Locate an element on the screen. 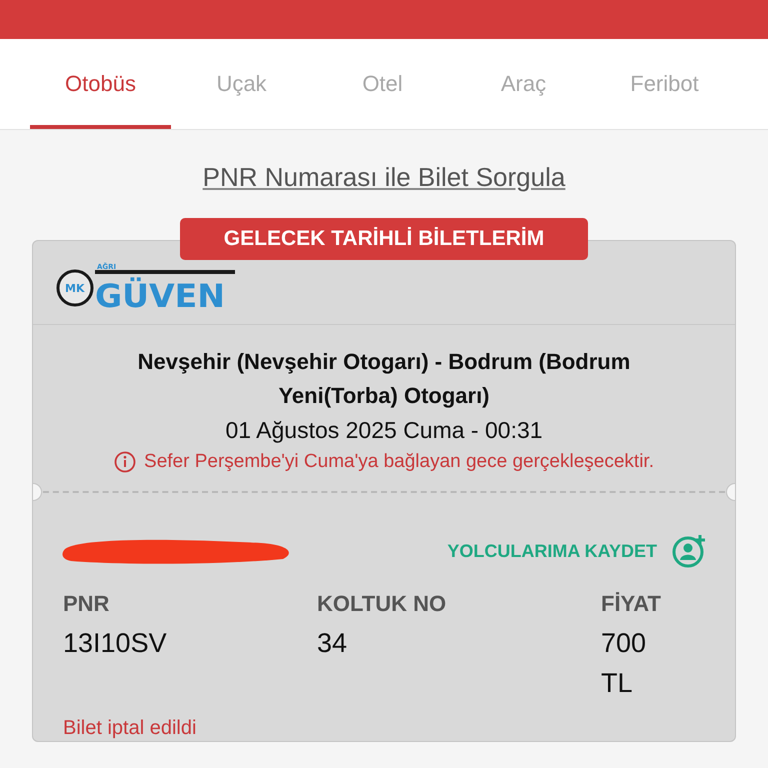  route-text: Nevşehir (Nevşehir Otogarı) - Bodrum (Bodrum Yeni(Torba) Otogarı) is located at coordinates (384, 379).